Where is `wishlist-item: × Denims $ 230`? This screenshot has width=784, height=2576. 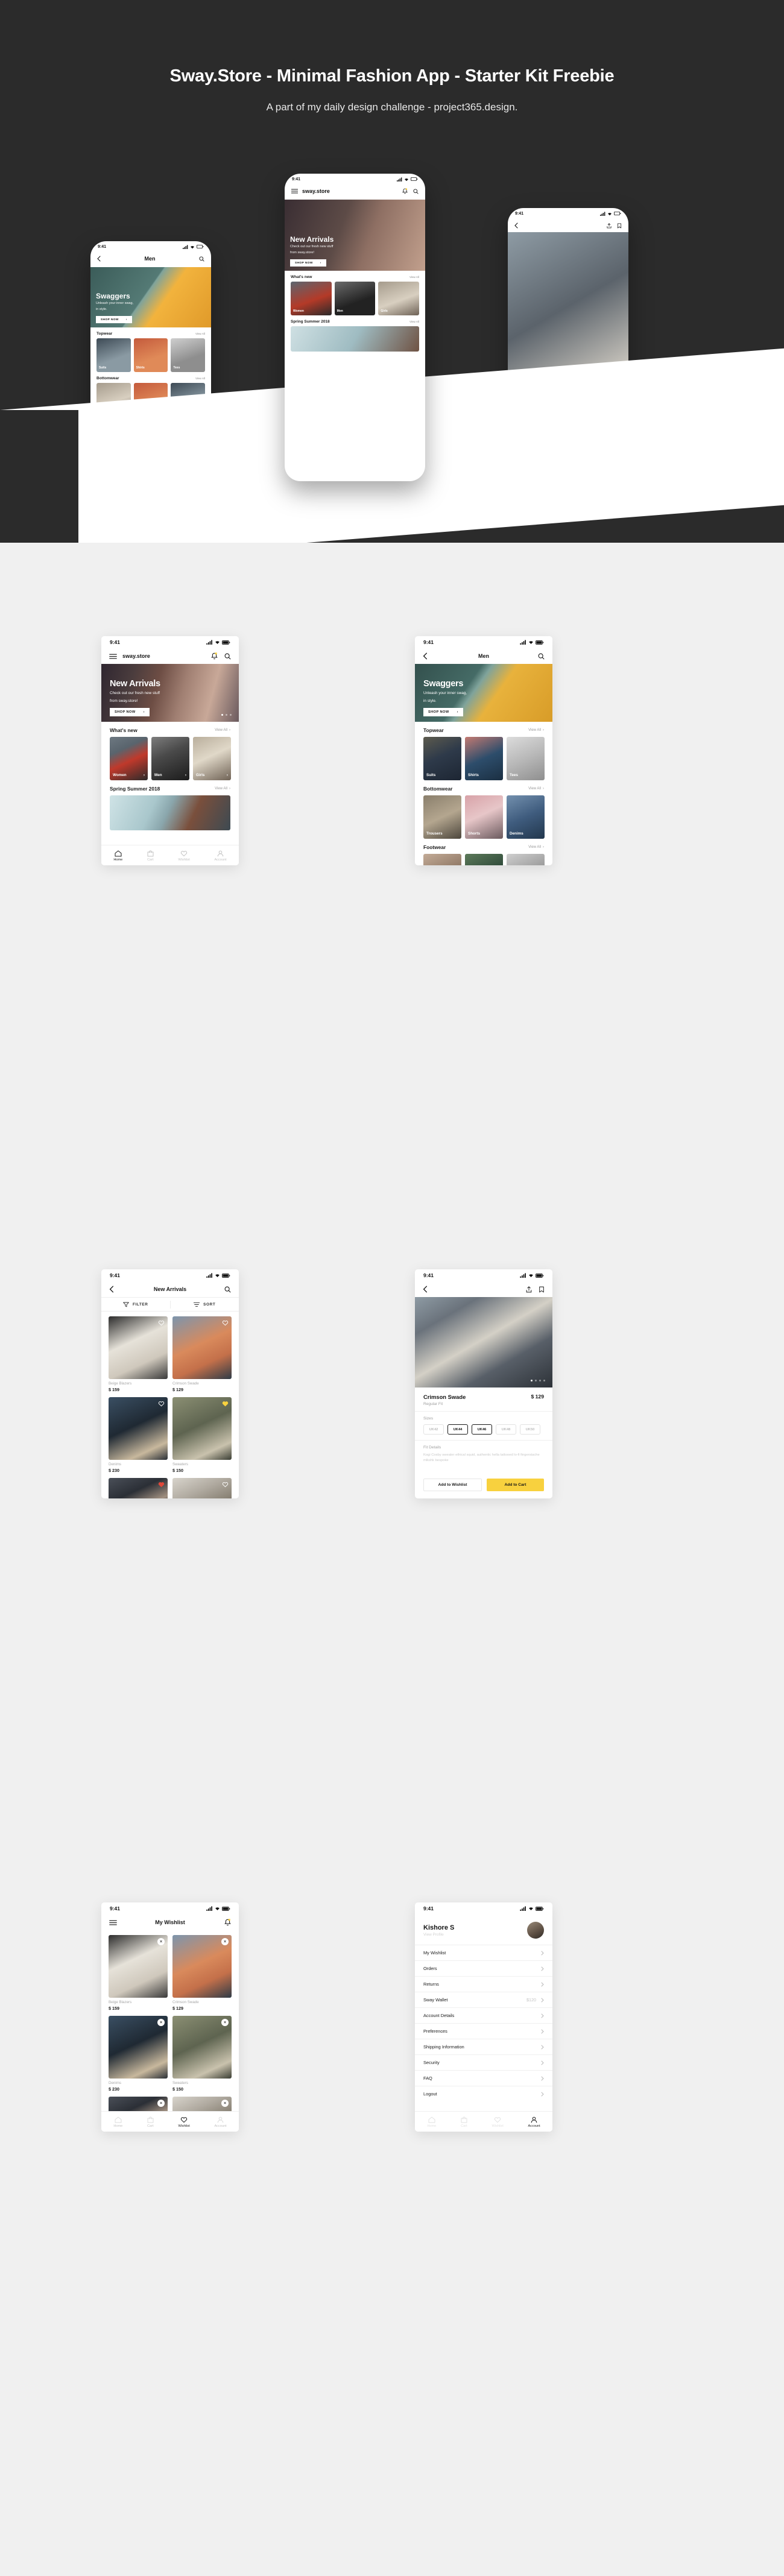
wishlist-item: × Denims $ 230 is located at coordinates (138, 2054).